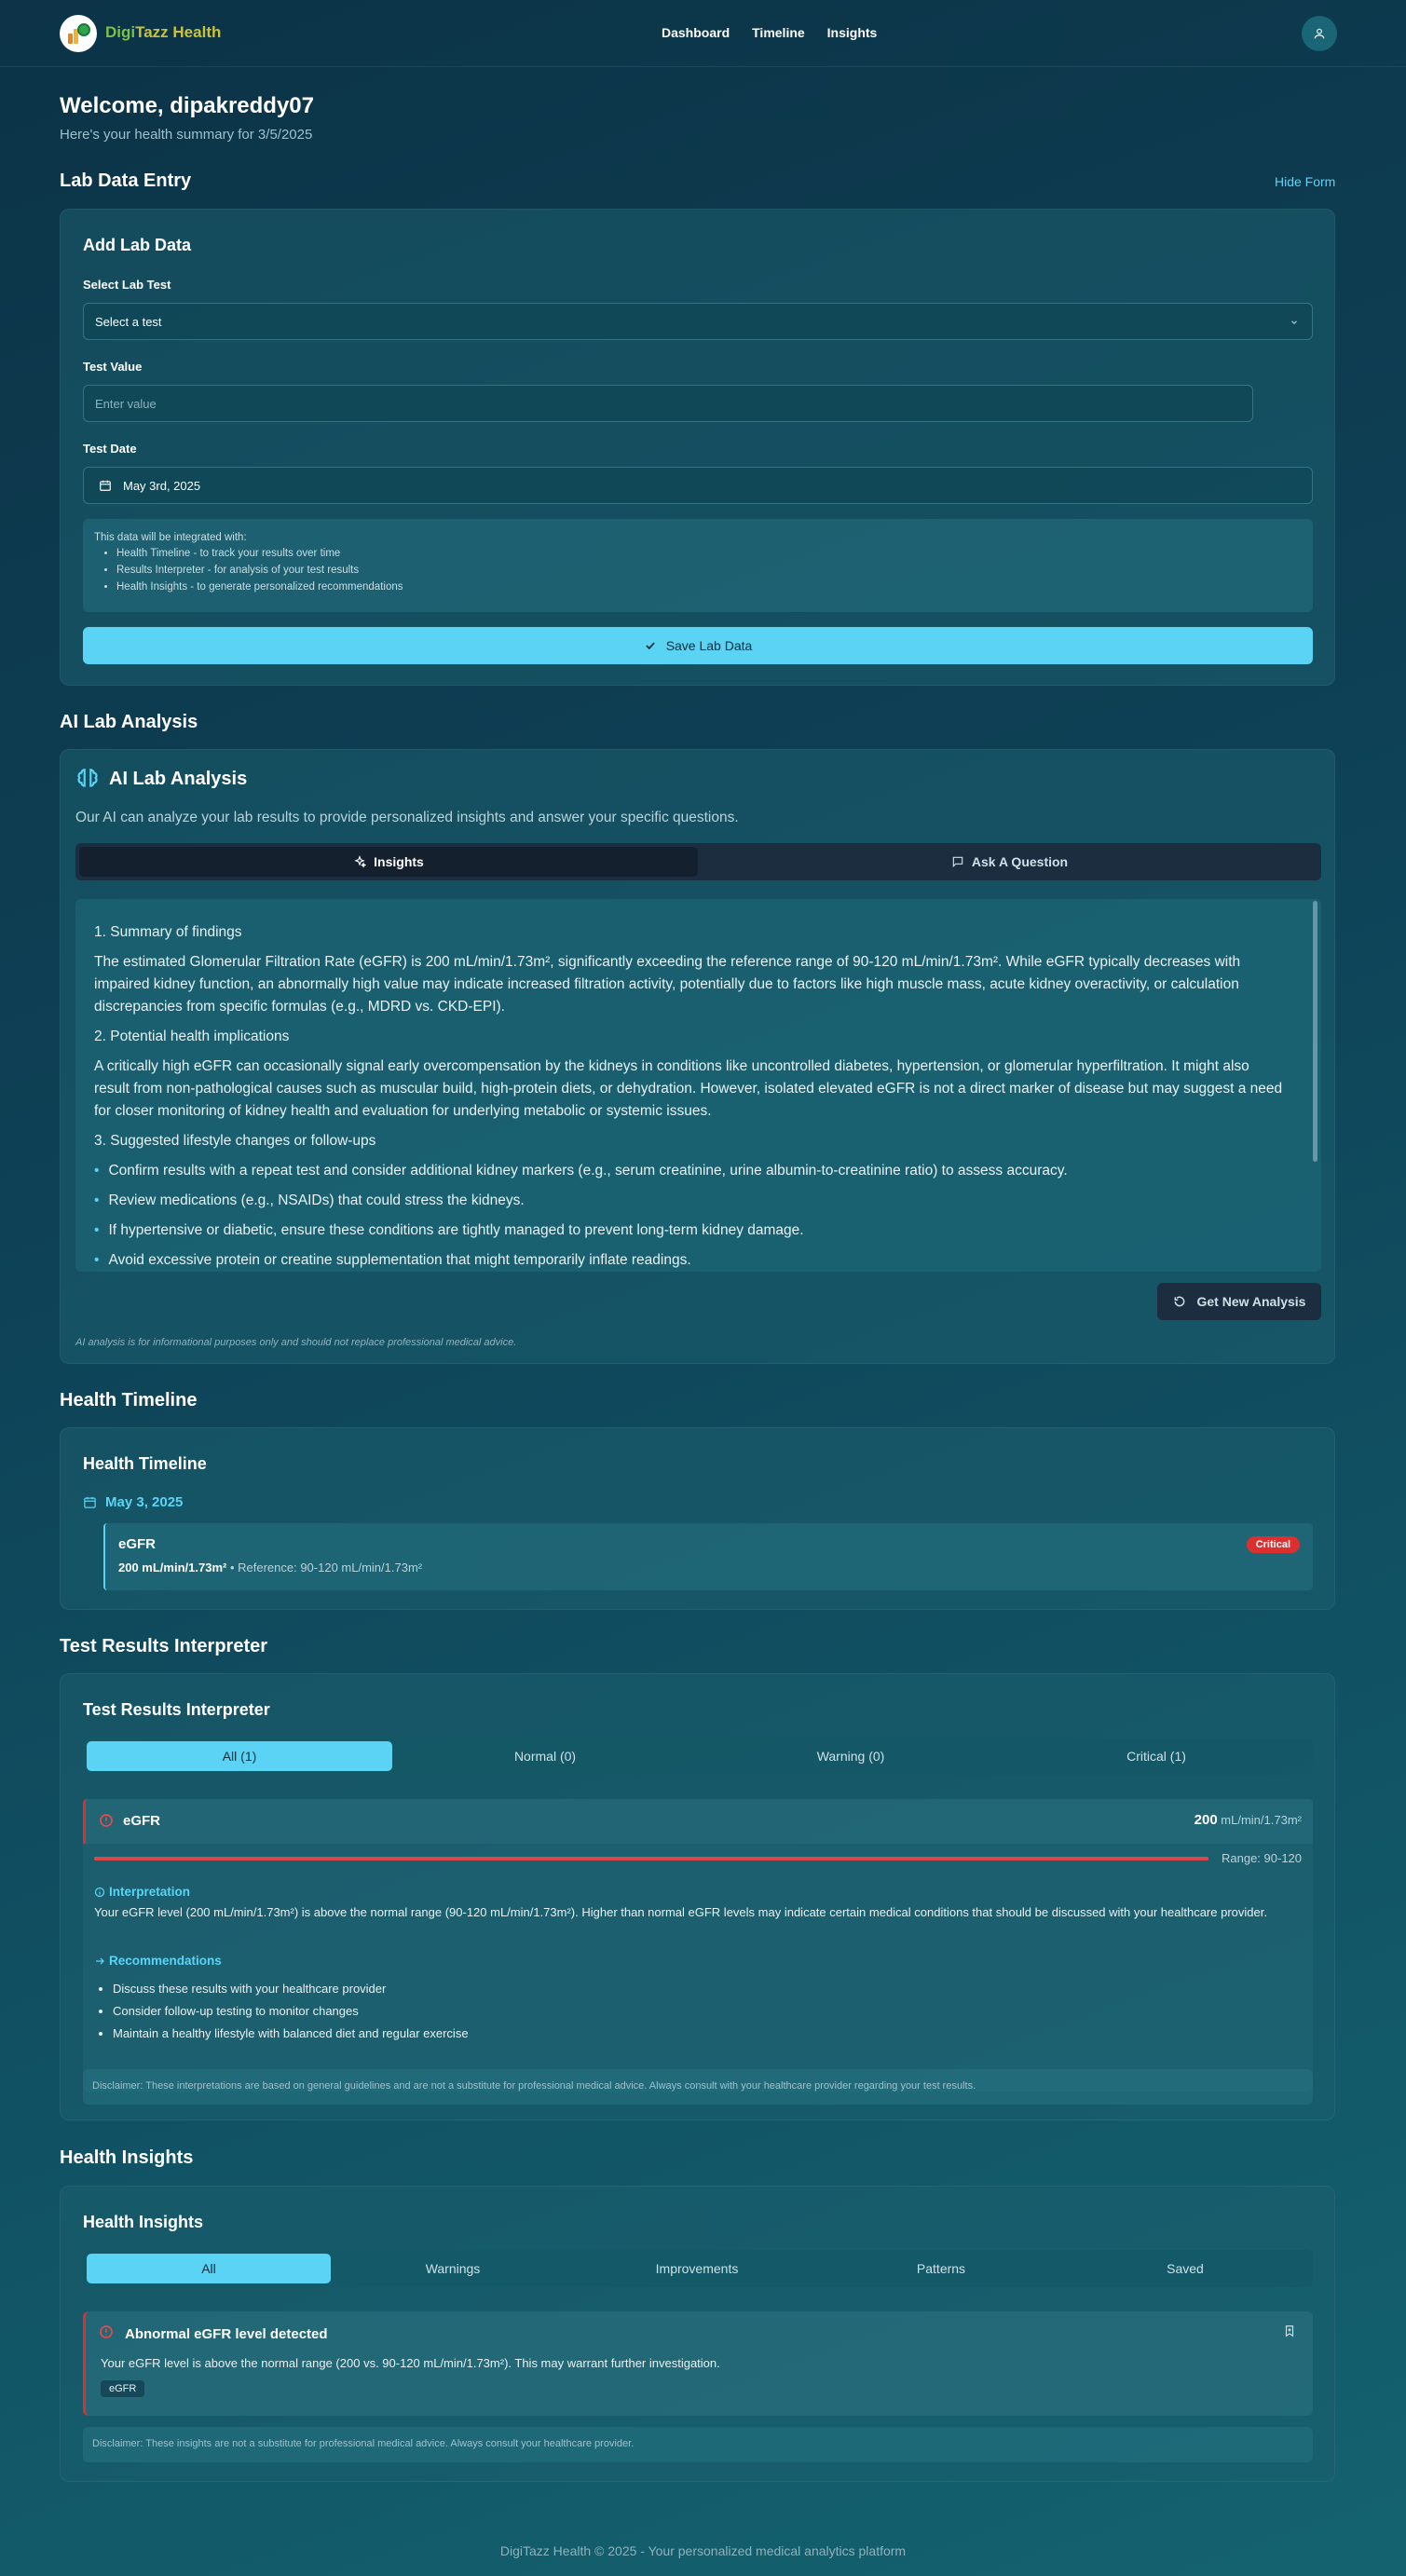 The height and width of the screenshot is (2576, 1406). What do you see at coordinates (1315, 1031) in the screenshot?
I see `analysis-scrollbar` at bounding box center [1315, 1031].